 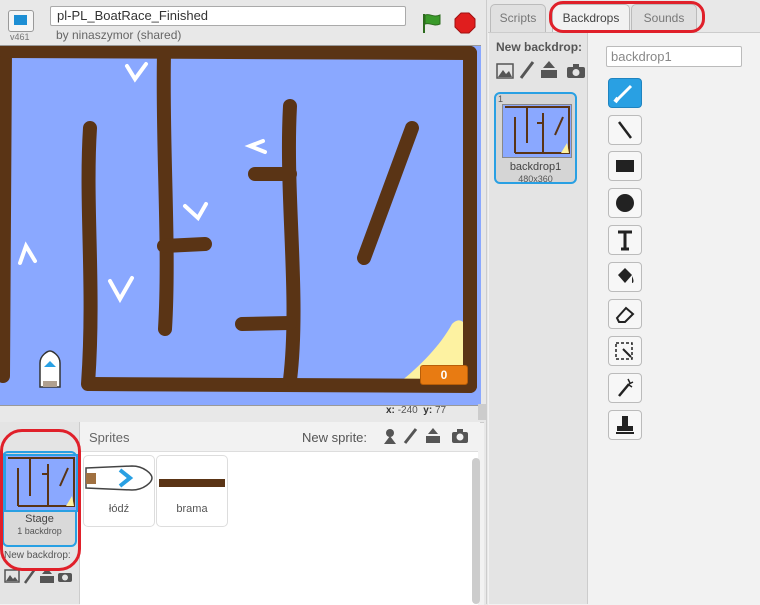 What do you see at coordinates (192, 509) in the screenshot?
I see `sprite-name-gate: brama` at bounding box center [192, 509].